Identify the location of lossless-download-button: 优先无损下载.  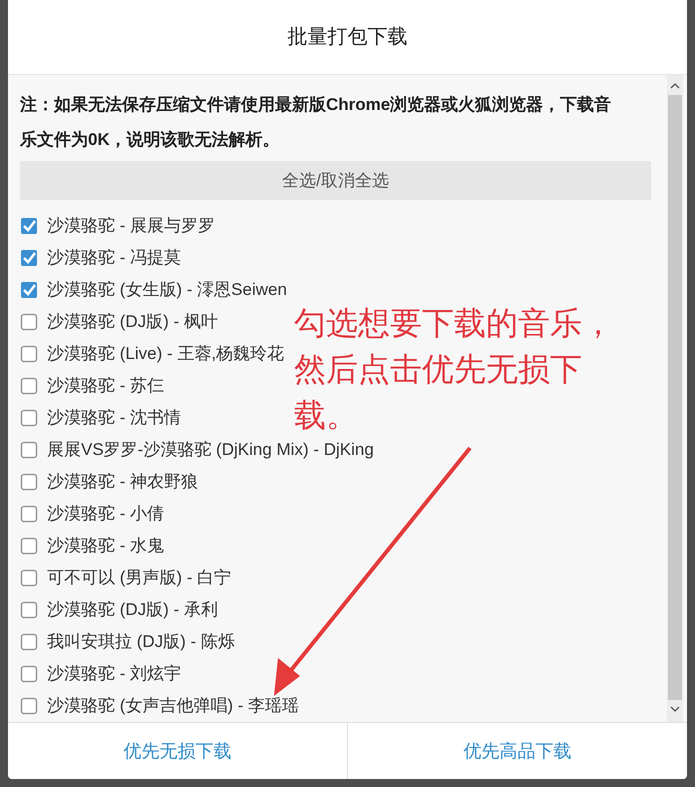
(178, 751).